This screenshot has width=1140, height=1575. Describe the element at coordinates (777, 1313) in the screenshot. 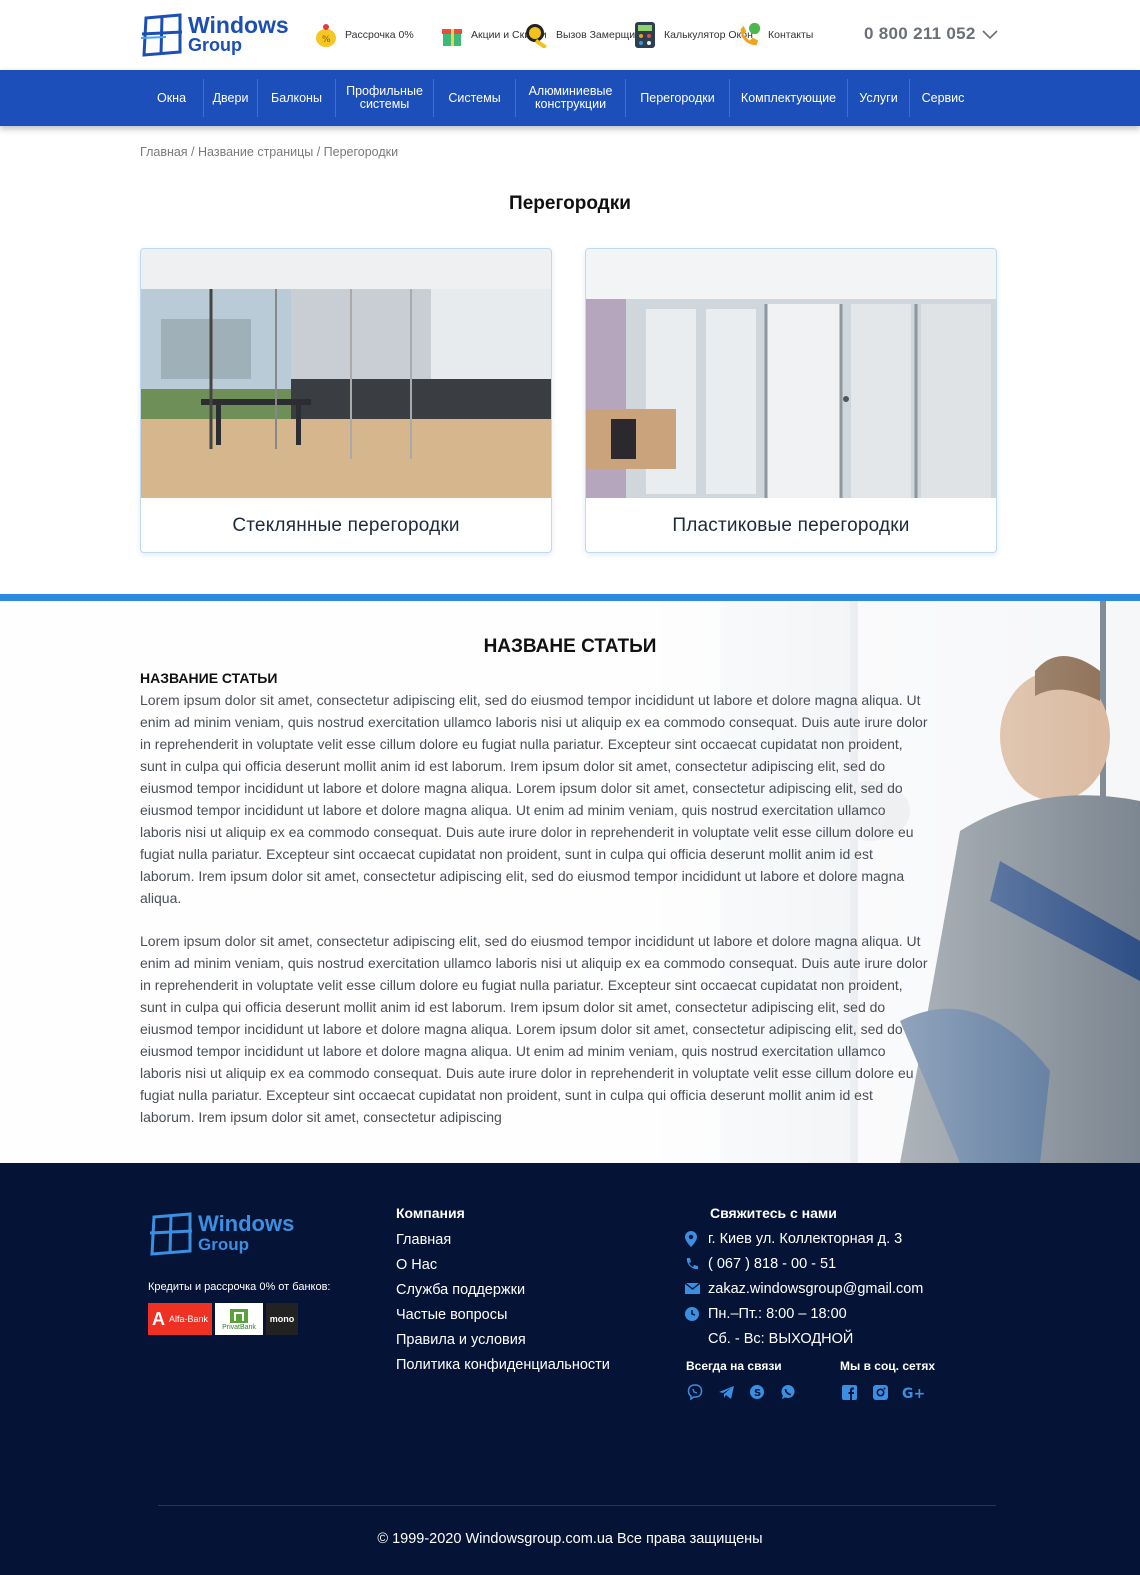

I see `hours-weekdays-text: Пн.–Пт.: 8:00 – 18:00` at that location.